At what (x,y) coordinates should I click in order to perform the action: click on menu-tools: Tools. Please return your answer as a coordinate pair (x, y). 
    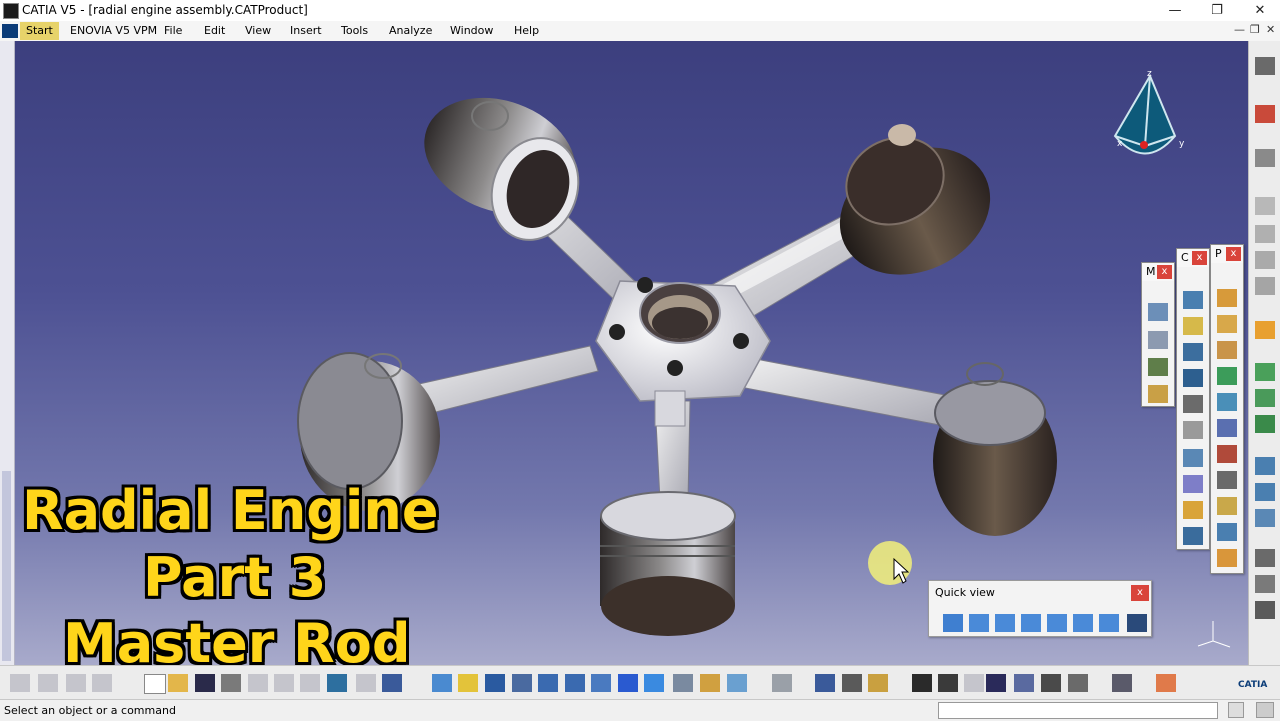
    Looking at the image, I should click on (354, 30).